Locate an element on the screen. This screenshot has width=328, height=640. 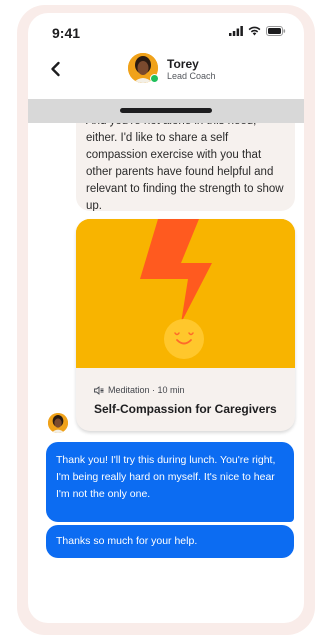
coach-avatar is located at coordinates (143, 68).